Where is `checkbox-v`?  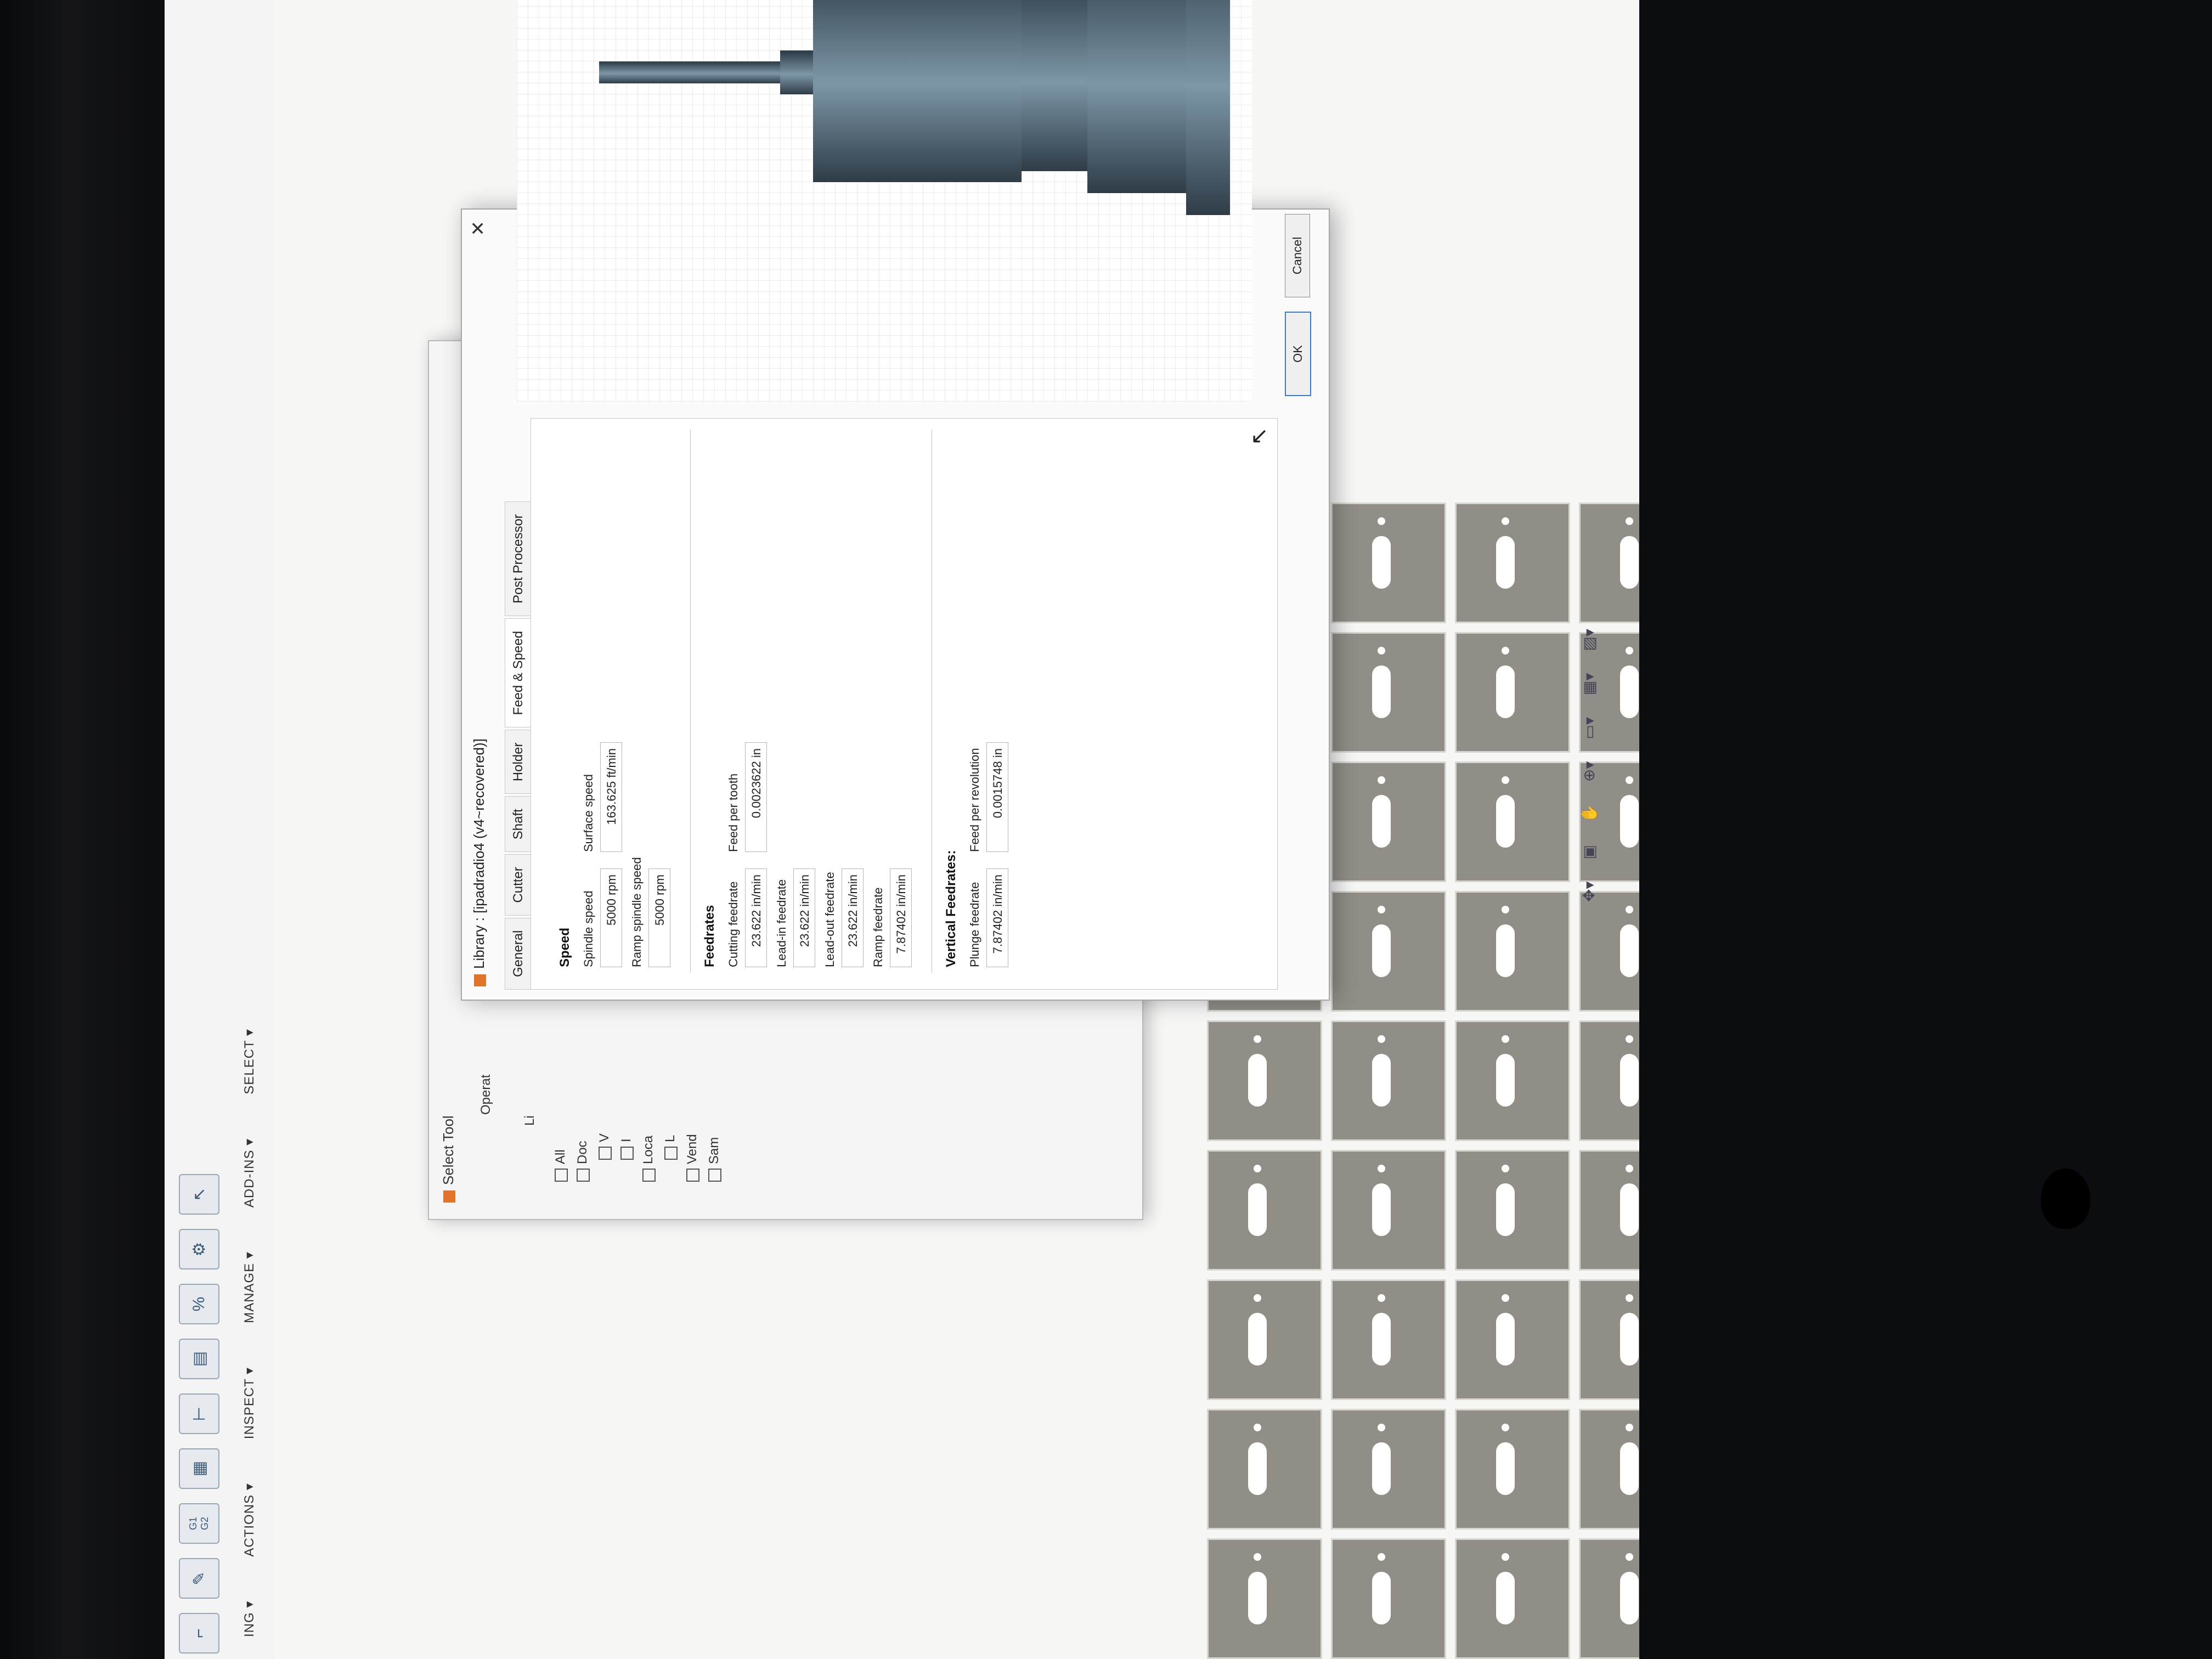
checkbox-v is located at coordinates (605, 1153).